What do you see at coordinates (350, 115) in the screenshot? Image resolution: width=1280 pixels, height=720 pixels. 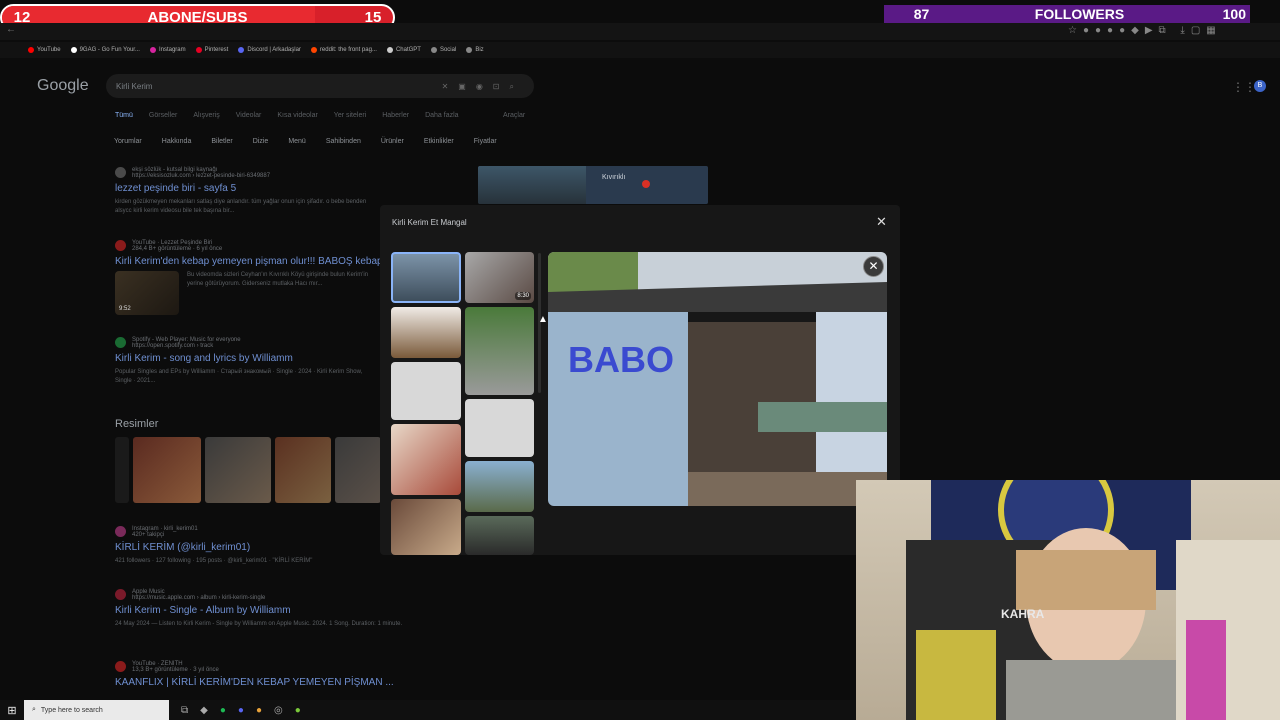 I see `search-tab: Yer siteleri` at bounding box center [350, 115].